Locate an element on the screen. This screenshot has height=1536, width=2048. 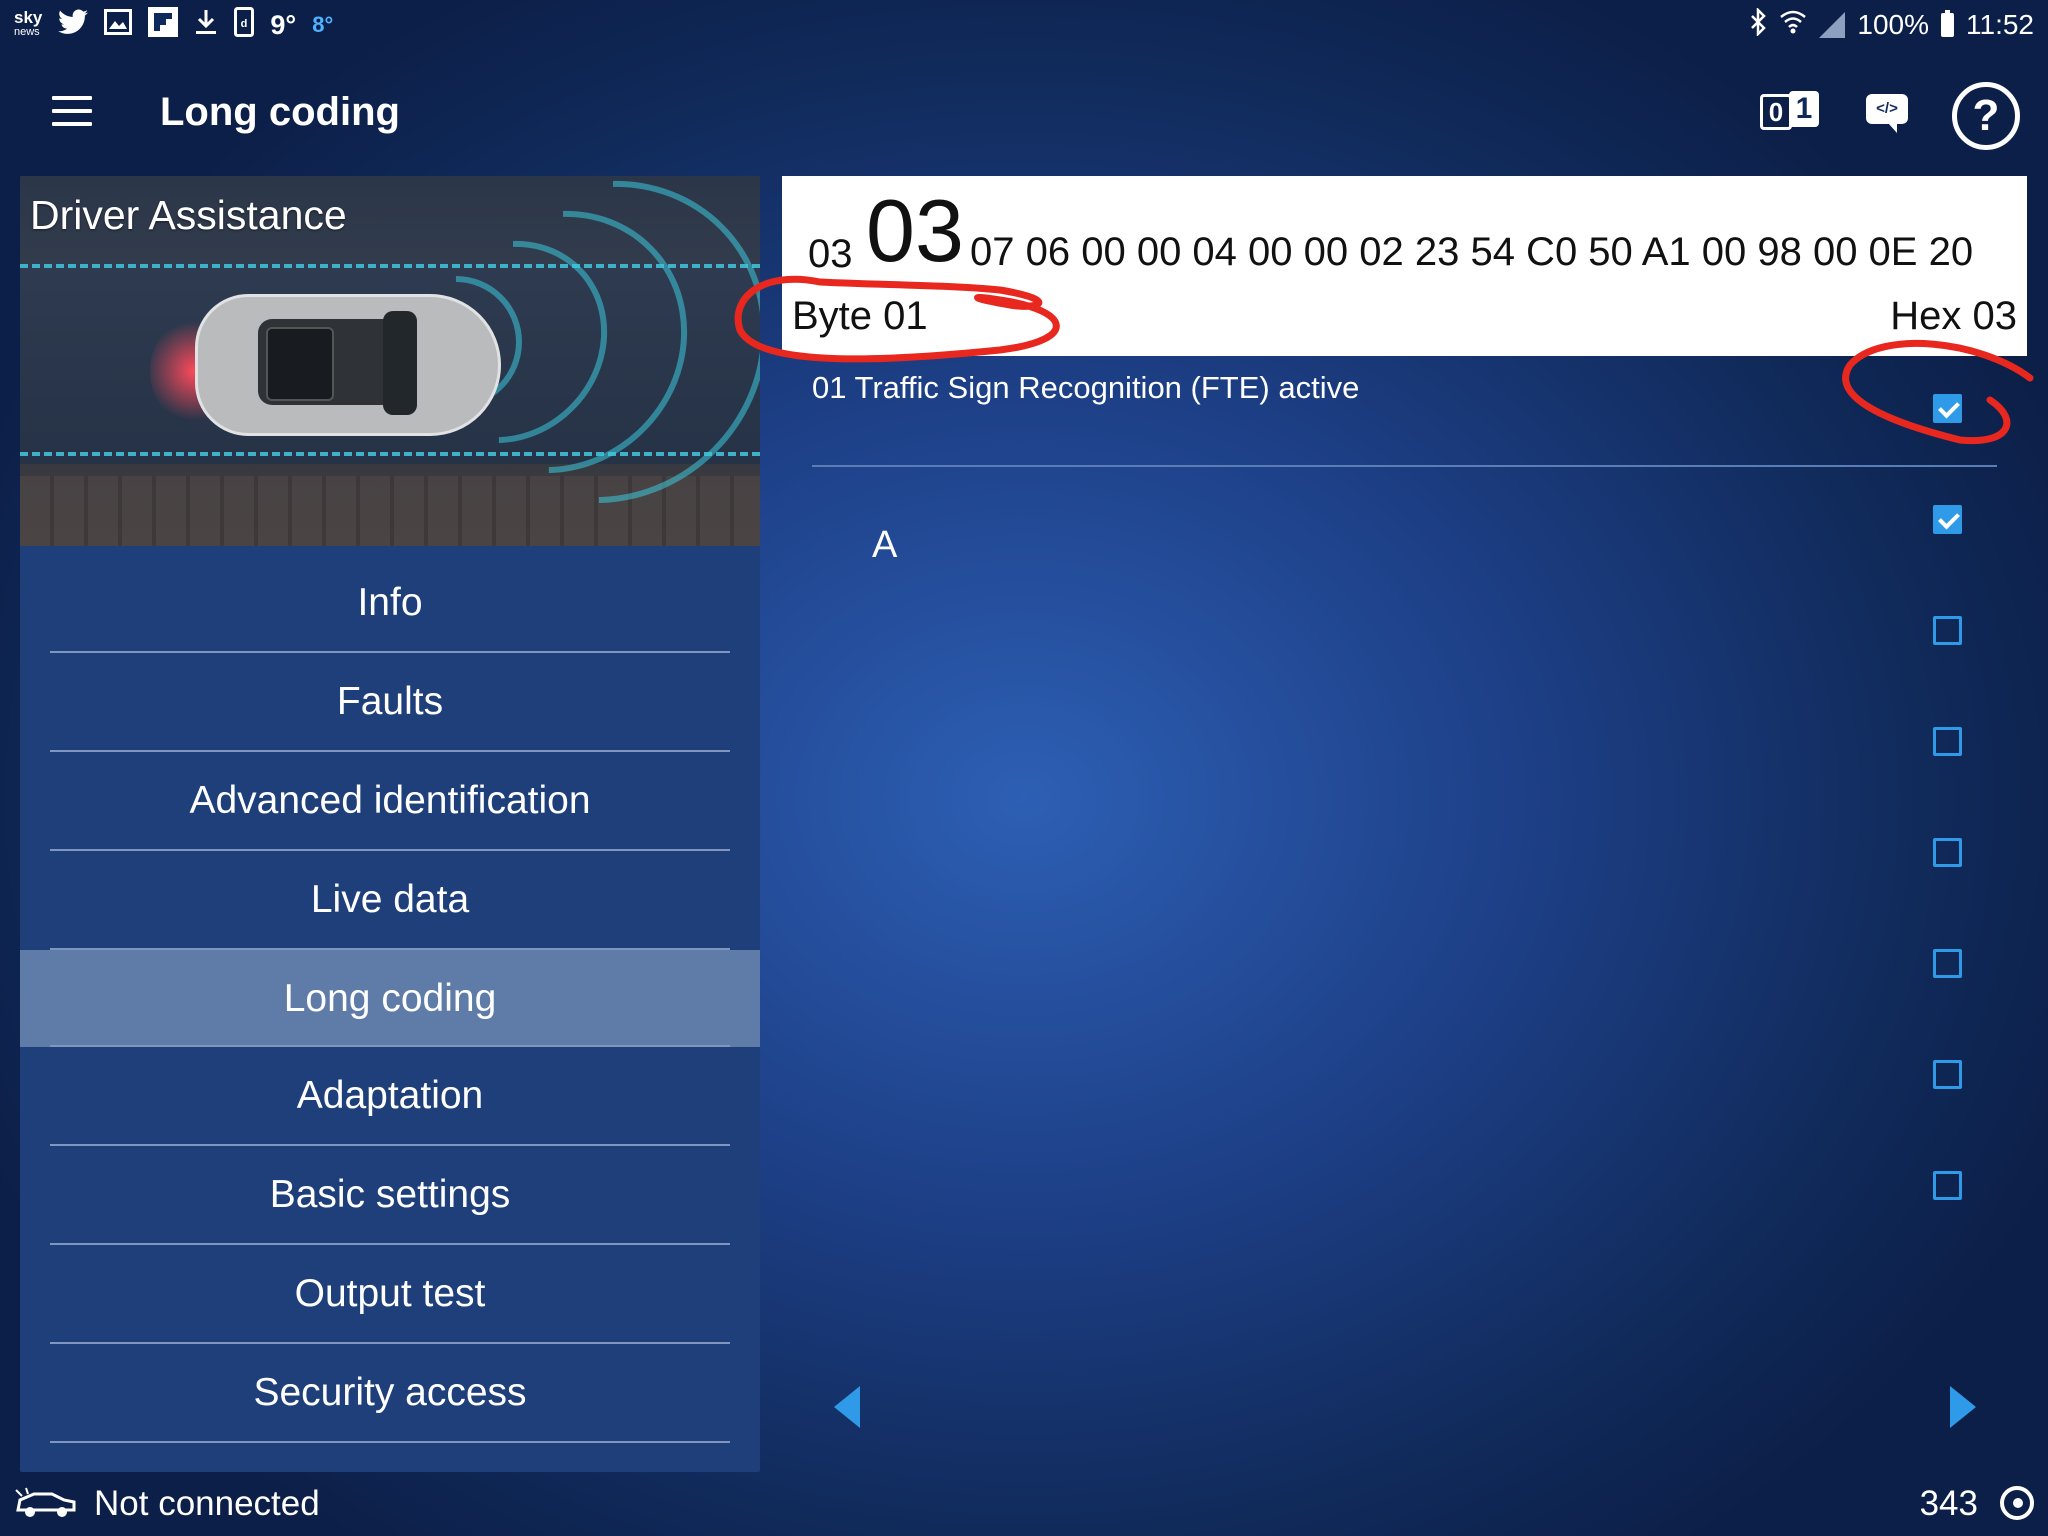
app-icon: d is located at coordinates (244, 25).